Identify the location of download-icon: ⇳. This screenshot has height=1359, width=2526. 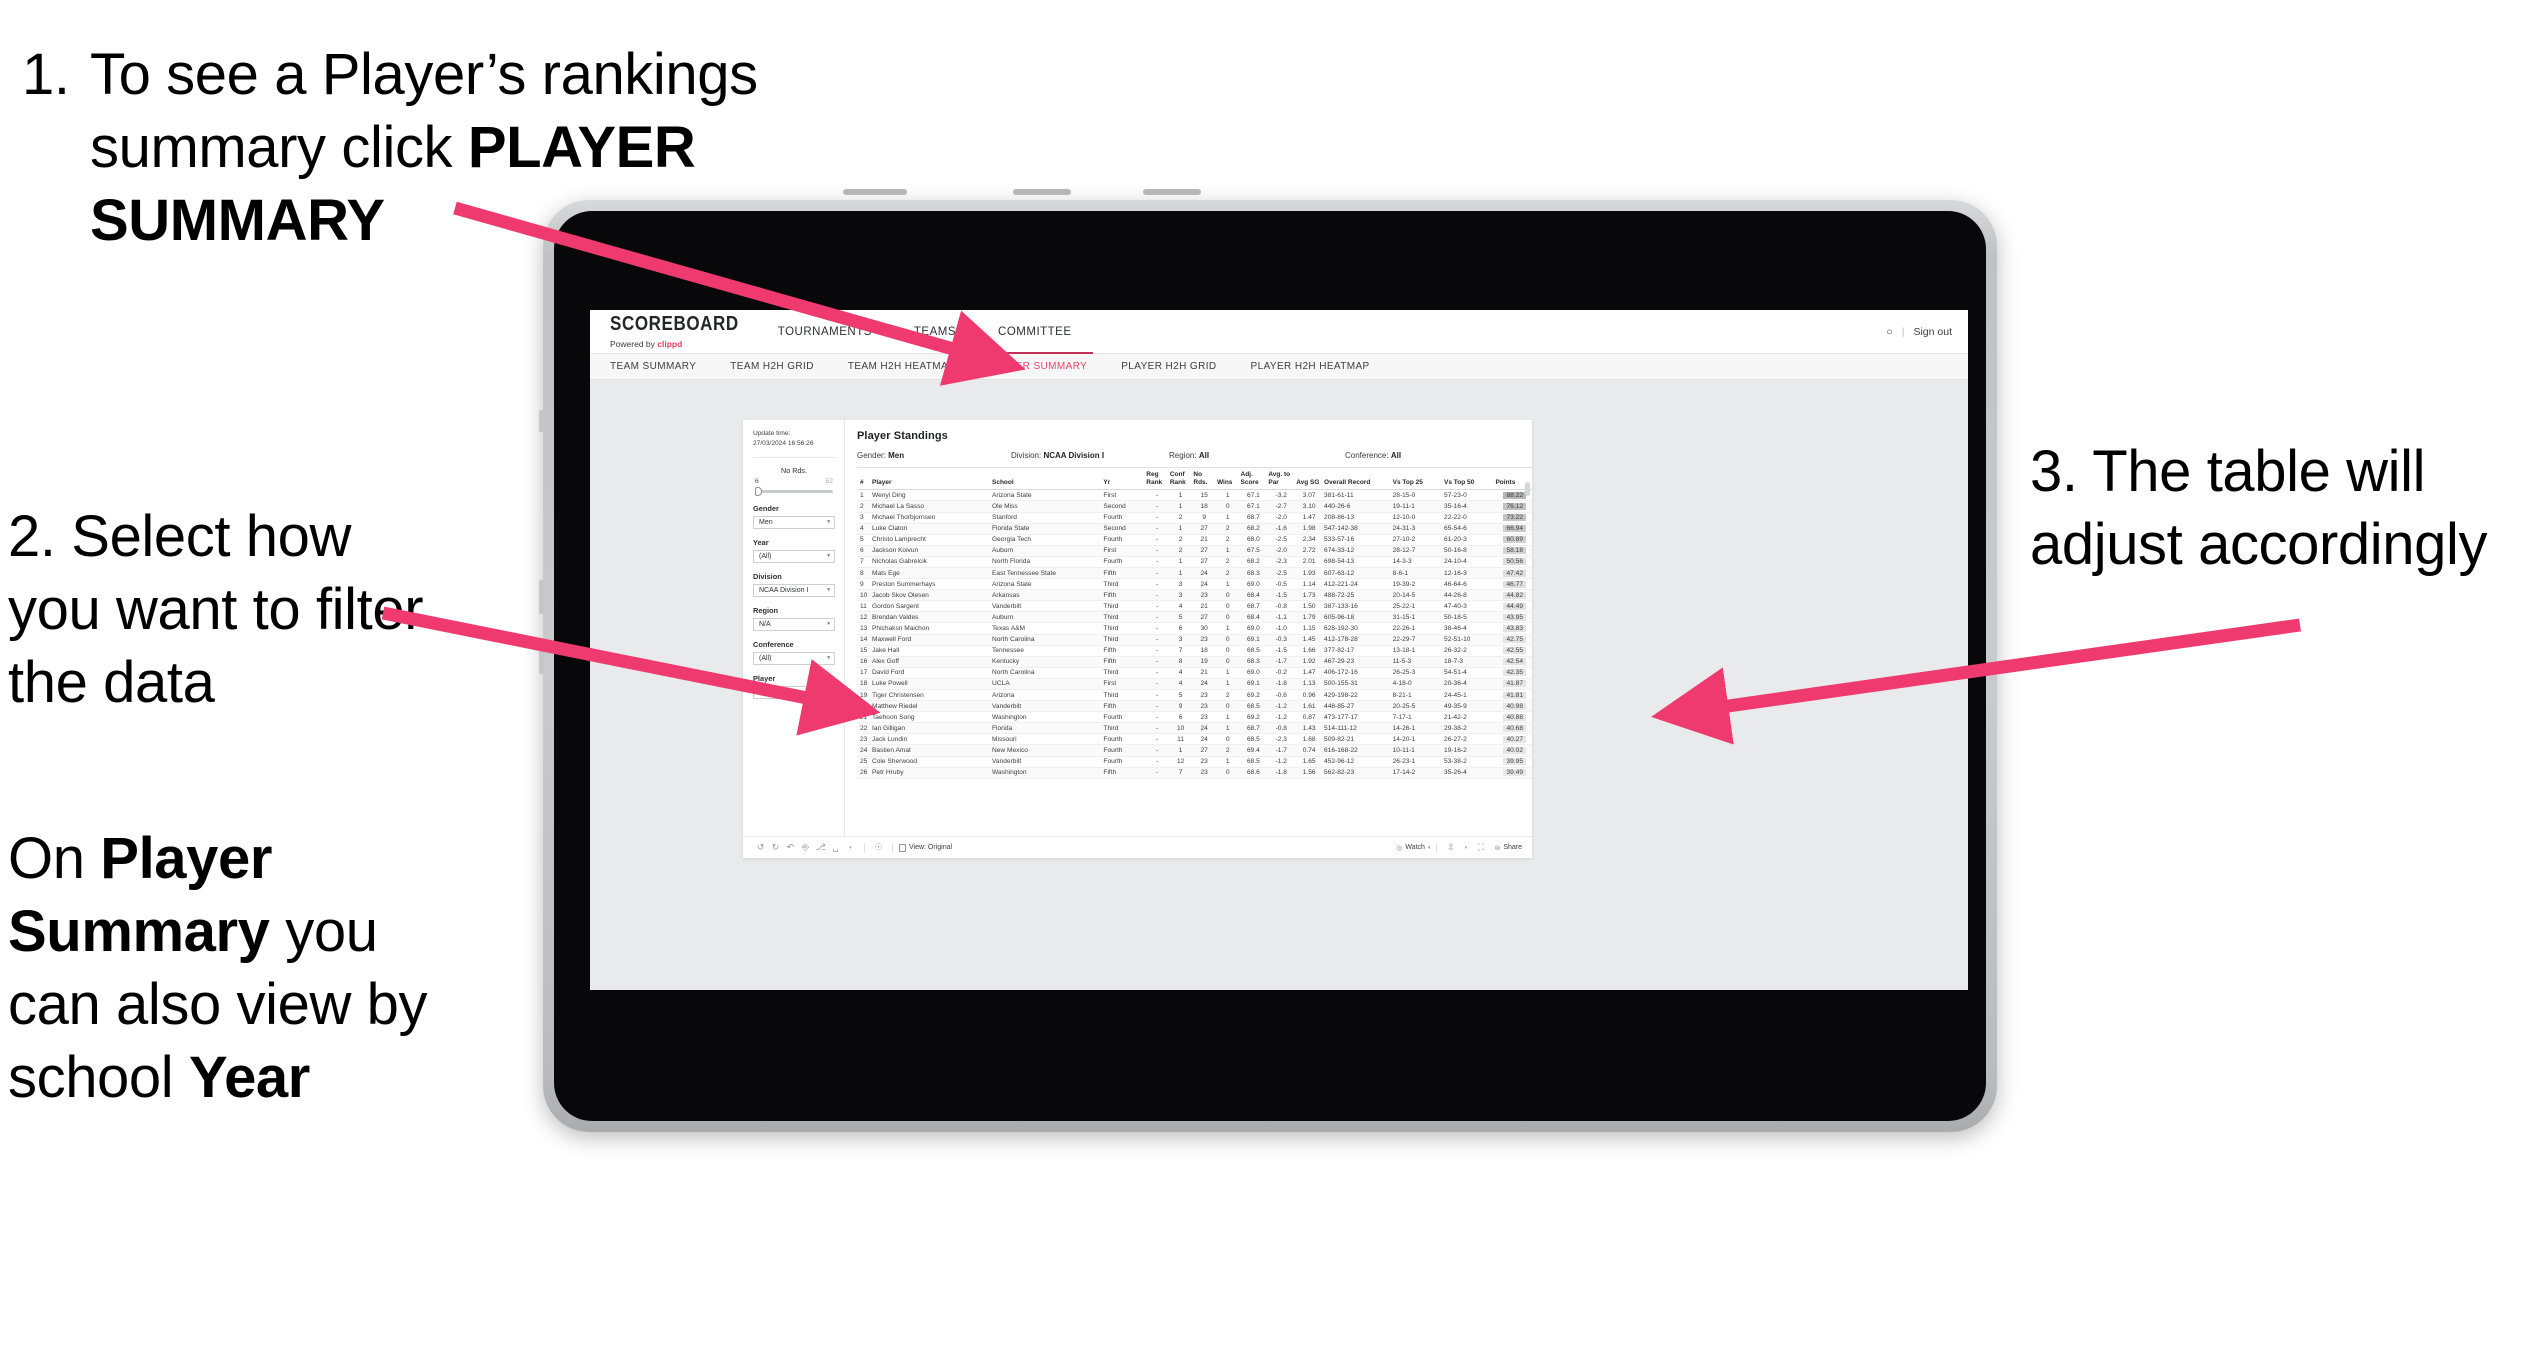
(1450, 847).